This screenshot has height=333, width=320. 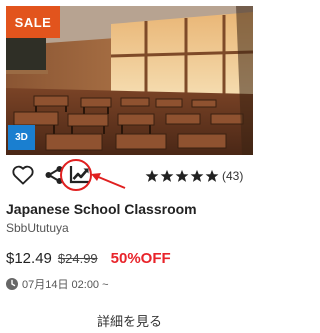 I want to click on sale-date: 07月14日 02:00 ~, so click(x=57, y=284).